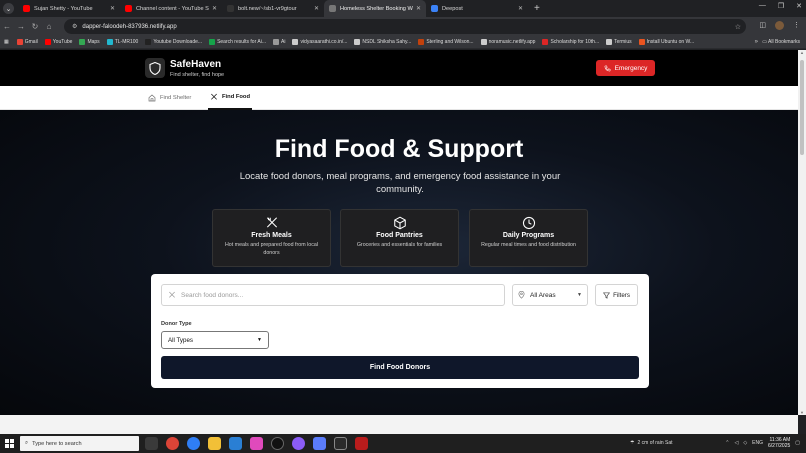 The height and width of the screenshot is (453, 806). Describe the element at coordinates (214, 96) in the screenshot. I see `utensils-icon` at that location.